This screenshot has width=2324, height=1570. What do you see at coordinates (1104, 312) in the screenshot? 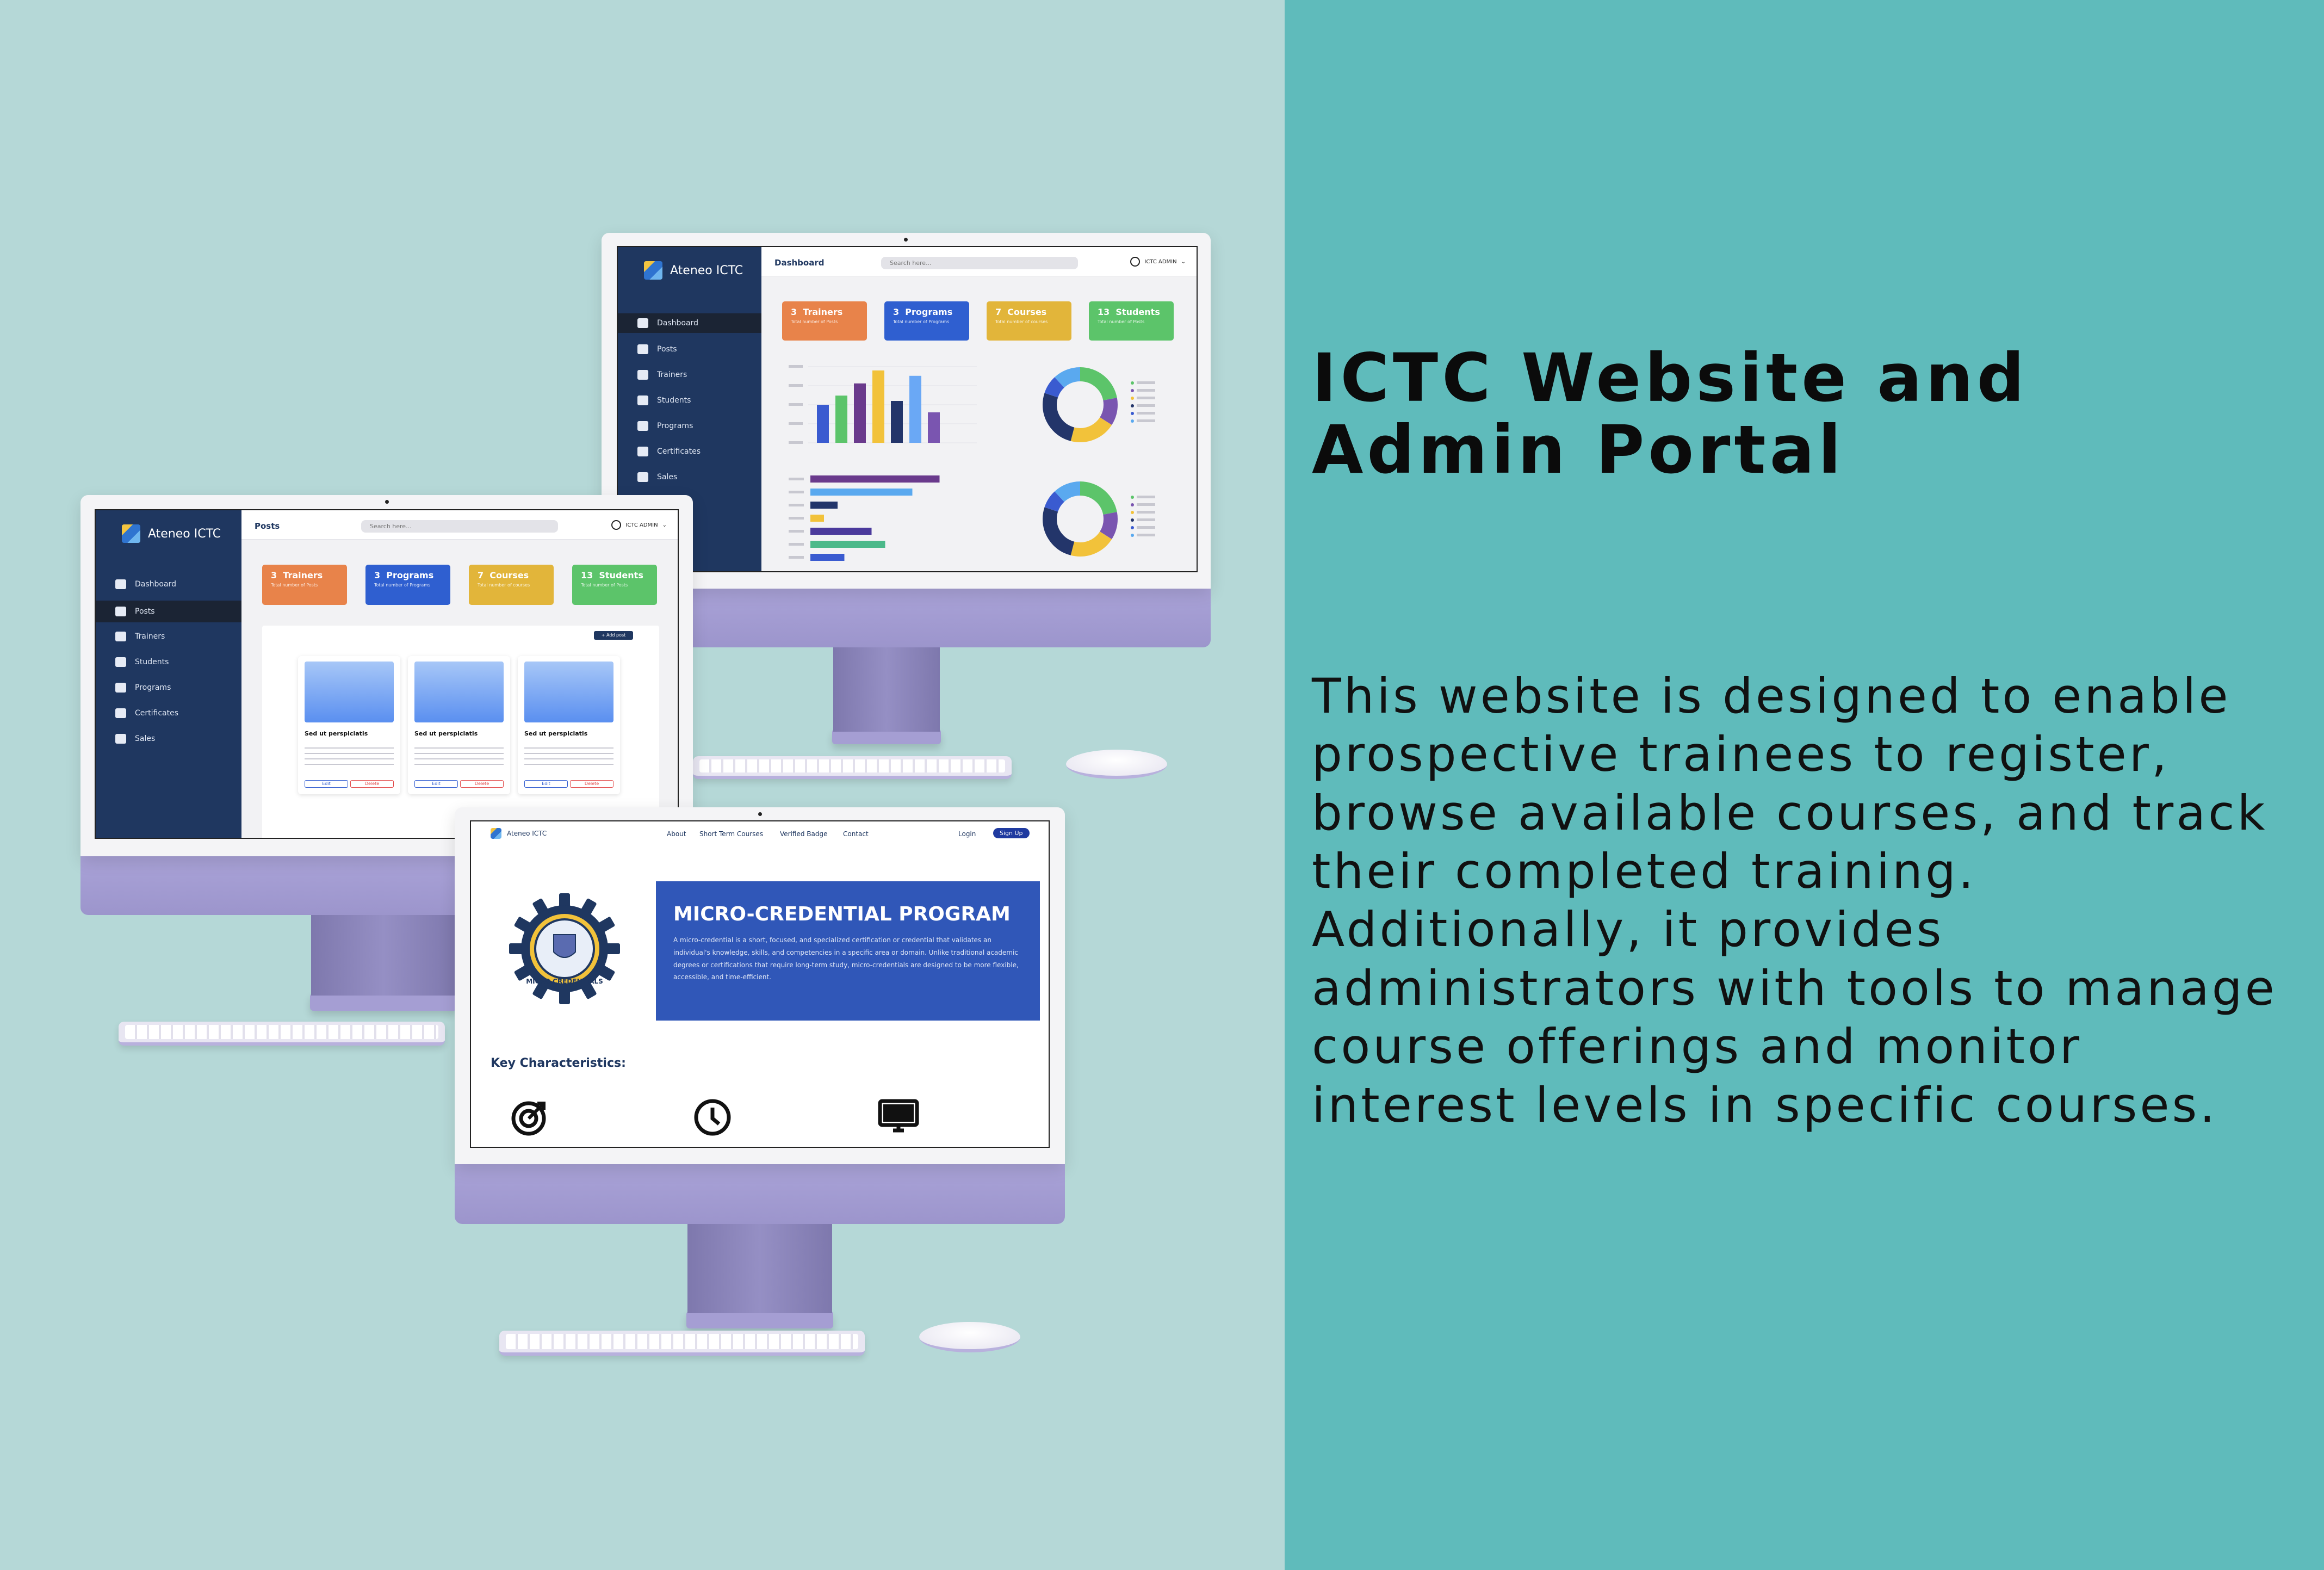
I see `stat-value: 13` at bounding box center [1104, 312].